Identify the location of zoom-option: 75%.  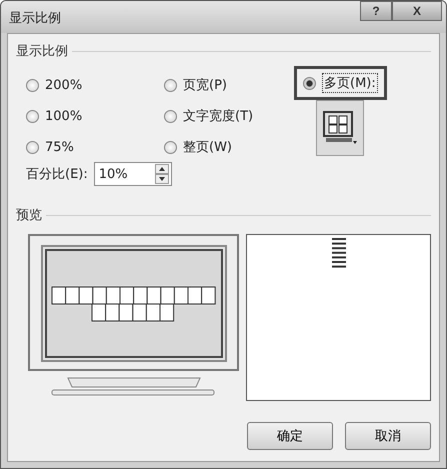
(95, 147).